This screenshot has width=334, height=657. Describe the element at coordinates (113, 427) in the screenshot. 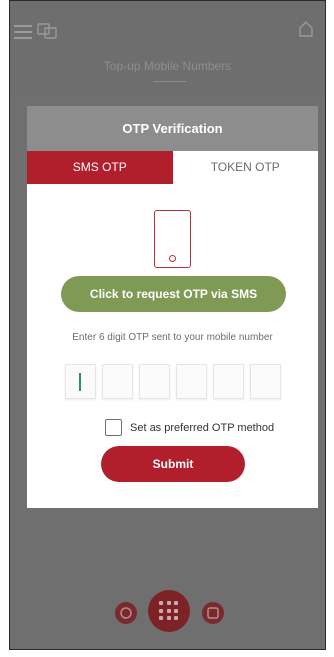

I see `preferred-method-checkbox` at that location.